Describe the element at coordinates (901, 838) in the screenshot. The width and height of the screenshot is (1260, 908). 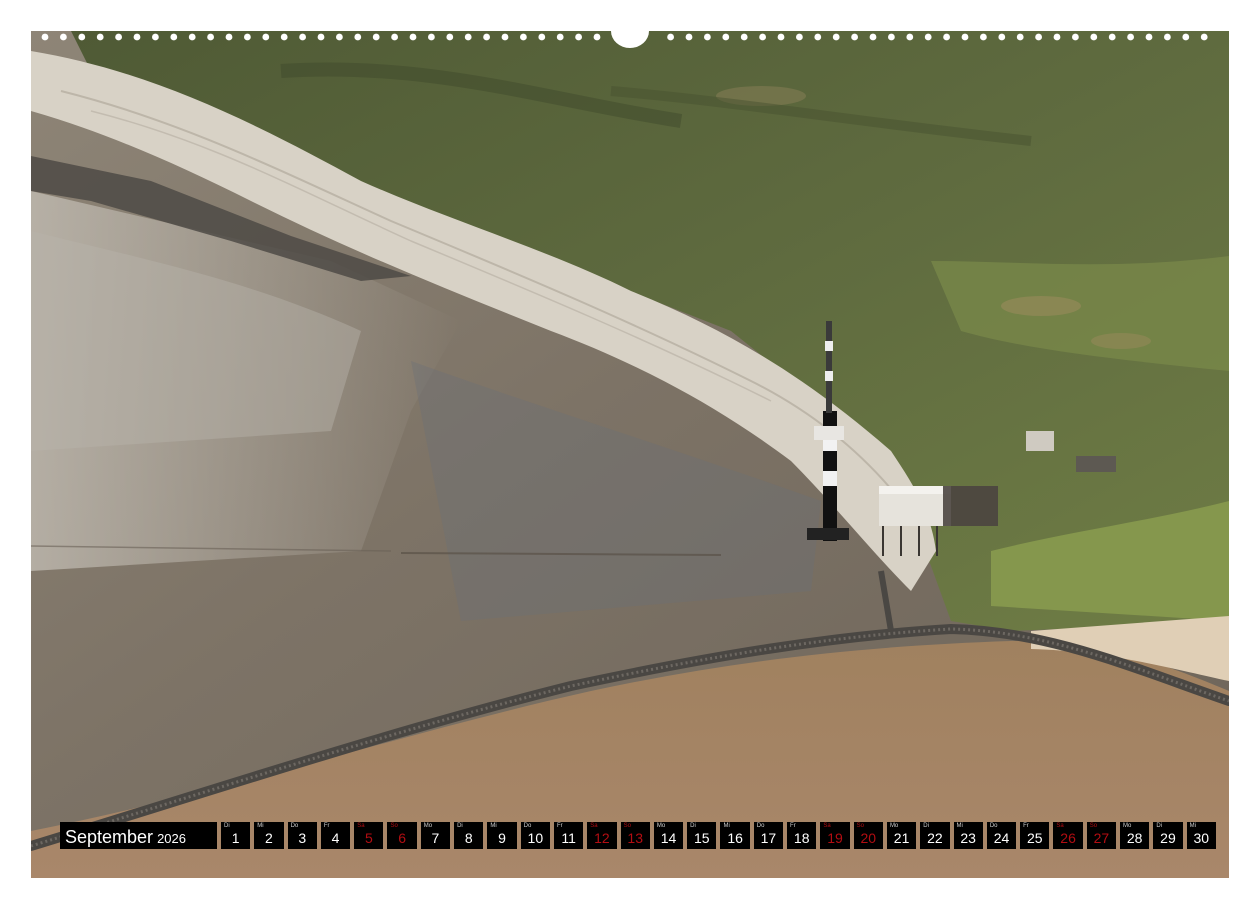
I see `day-number: 21` at that location.